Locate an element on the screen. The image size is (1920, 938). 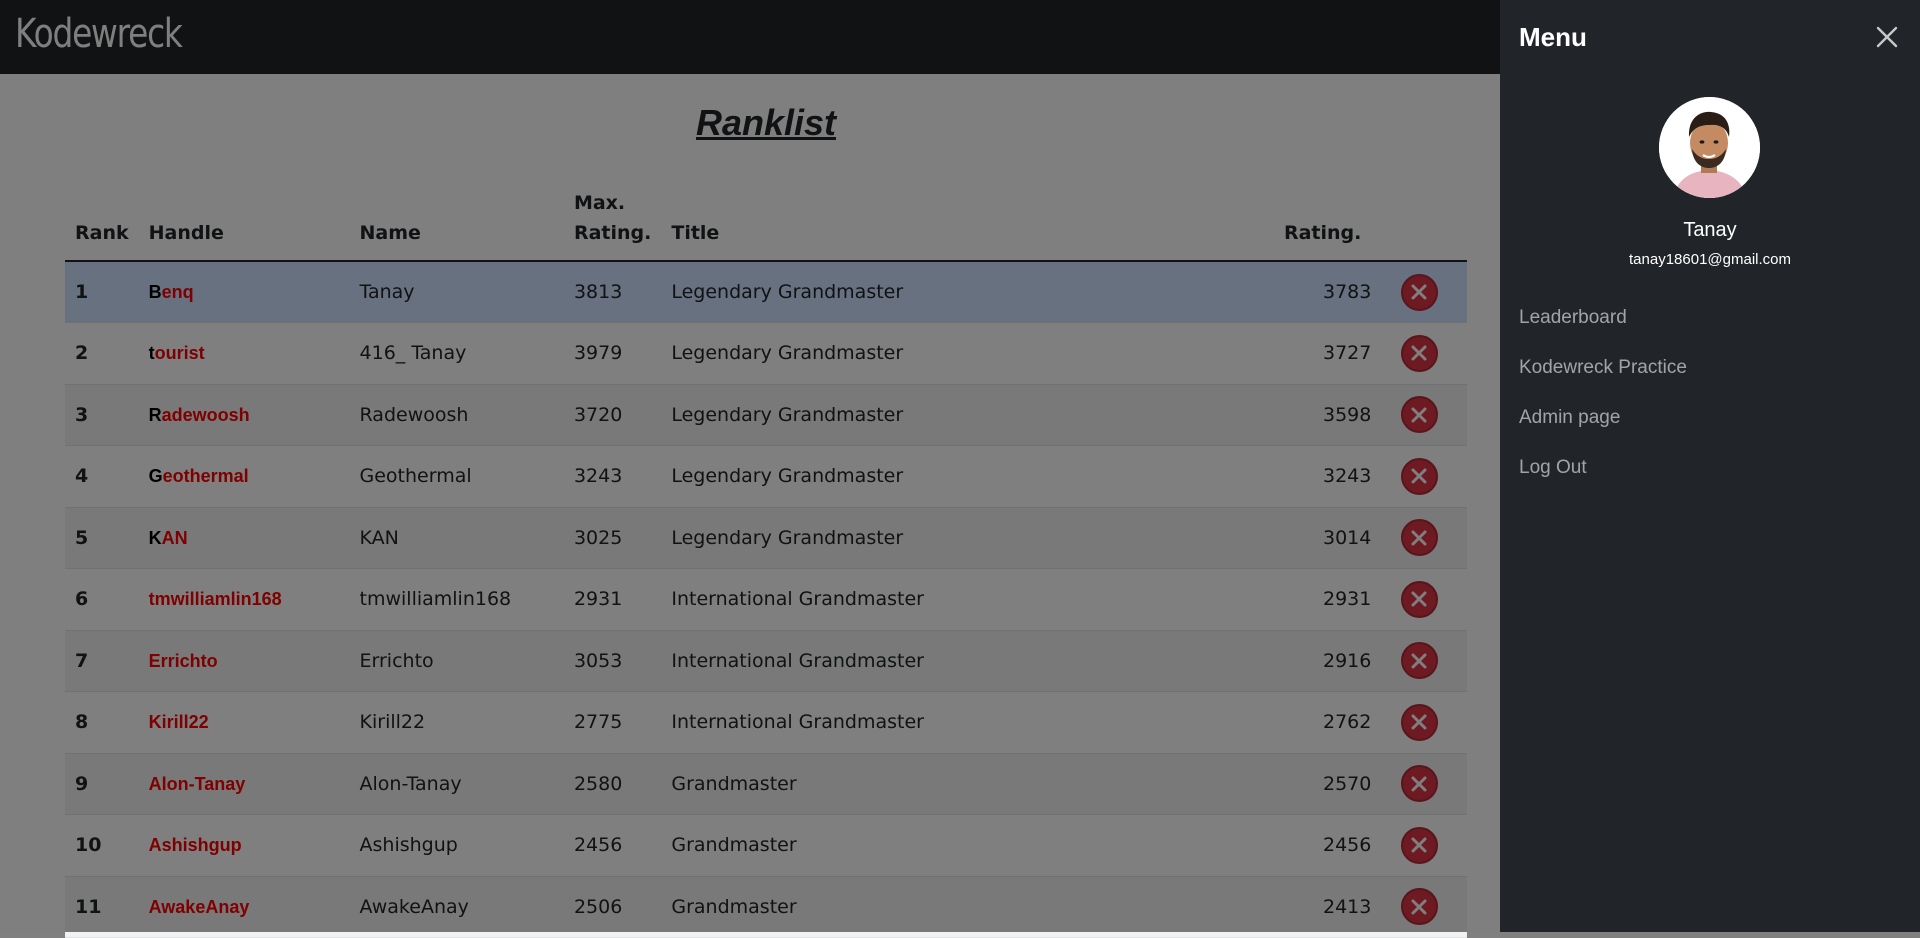
user-avatar is located at coordinates (1709, 147).